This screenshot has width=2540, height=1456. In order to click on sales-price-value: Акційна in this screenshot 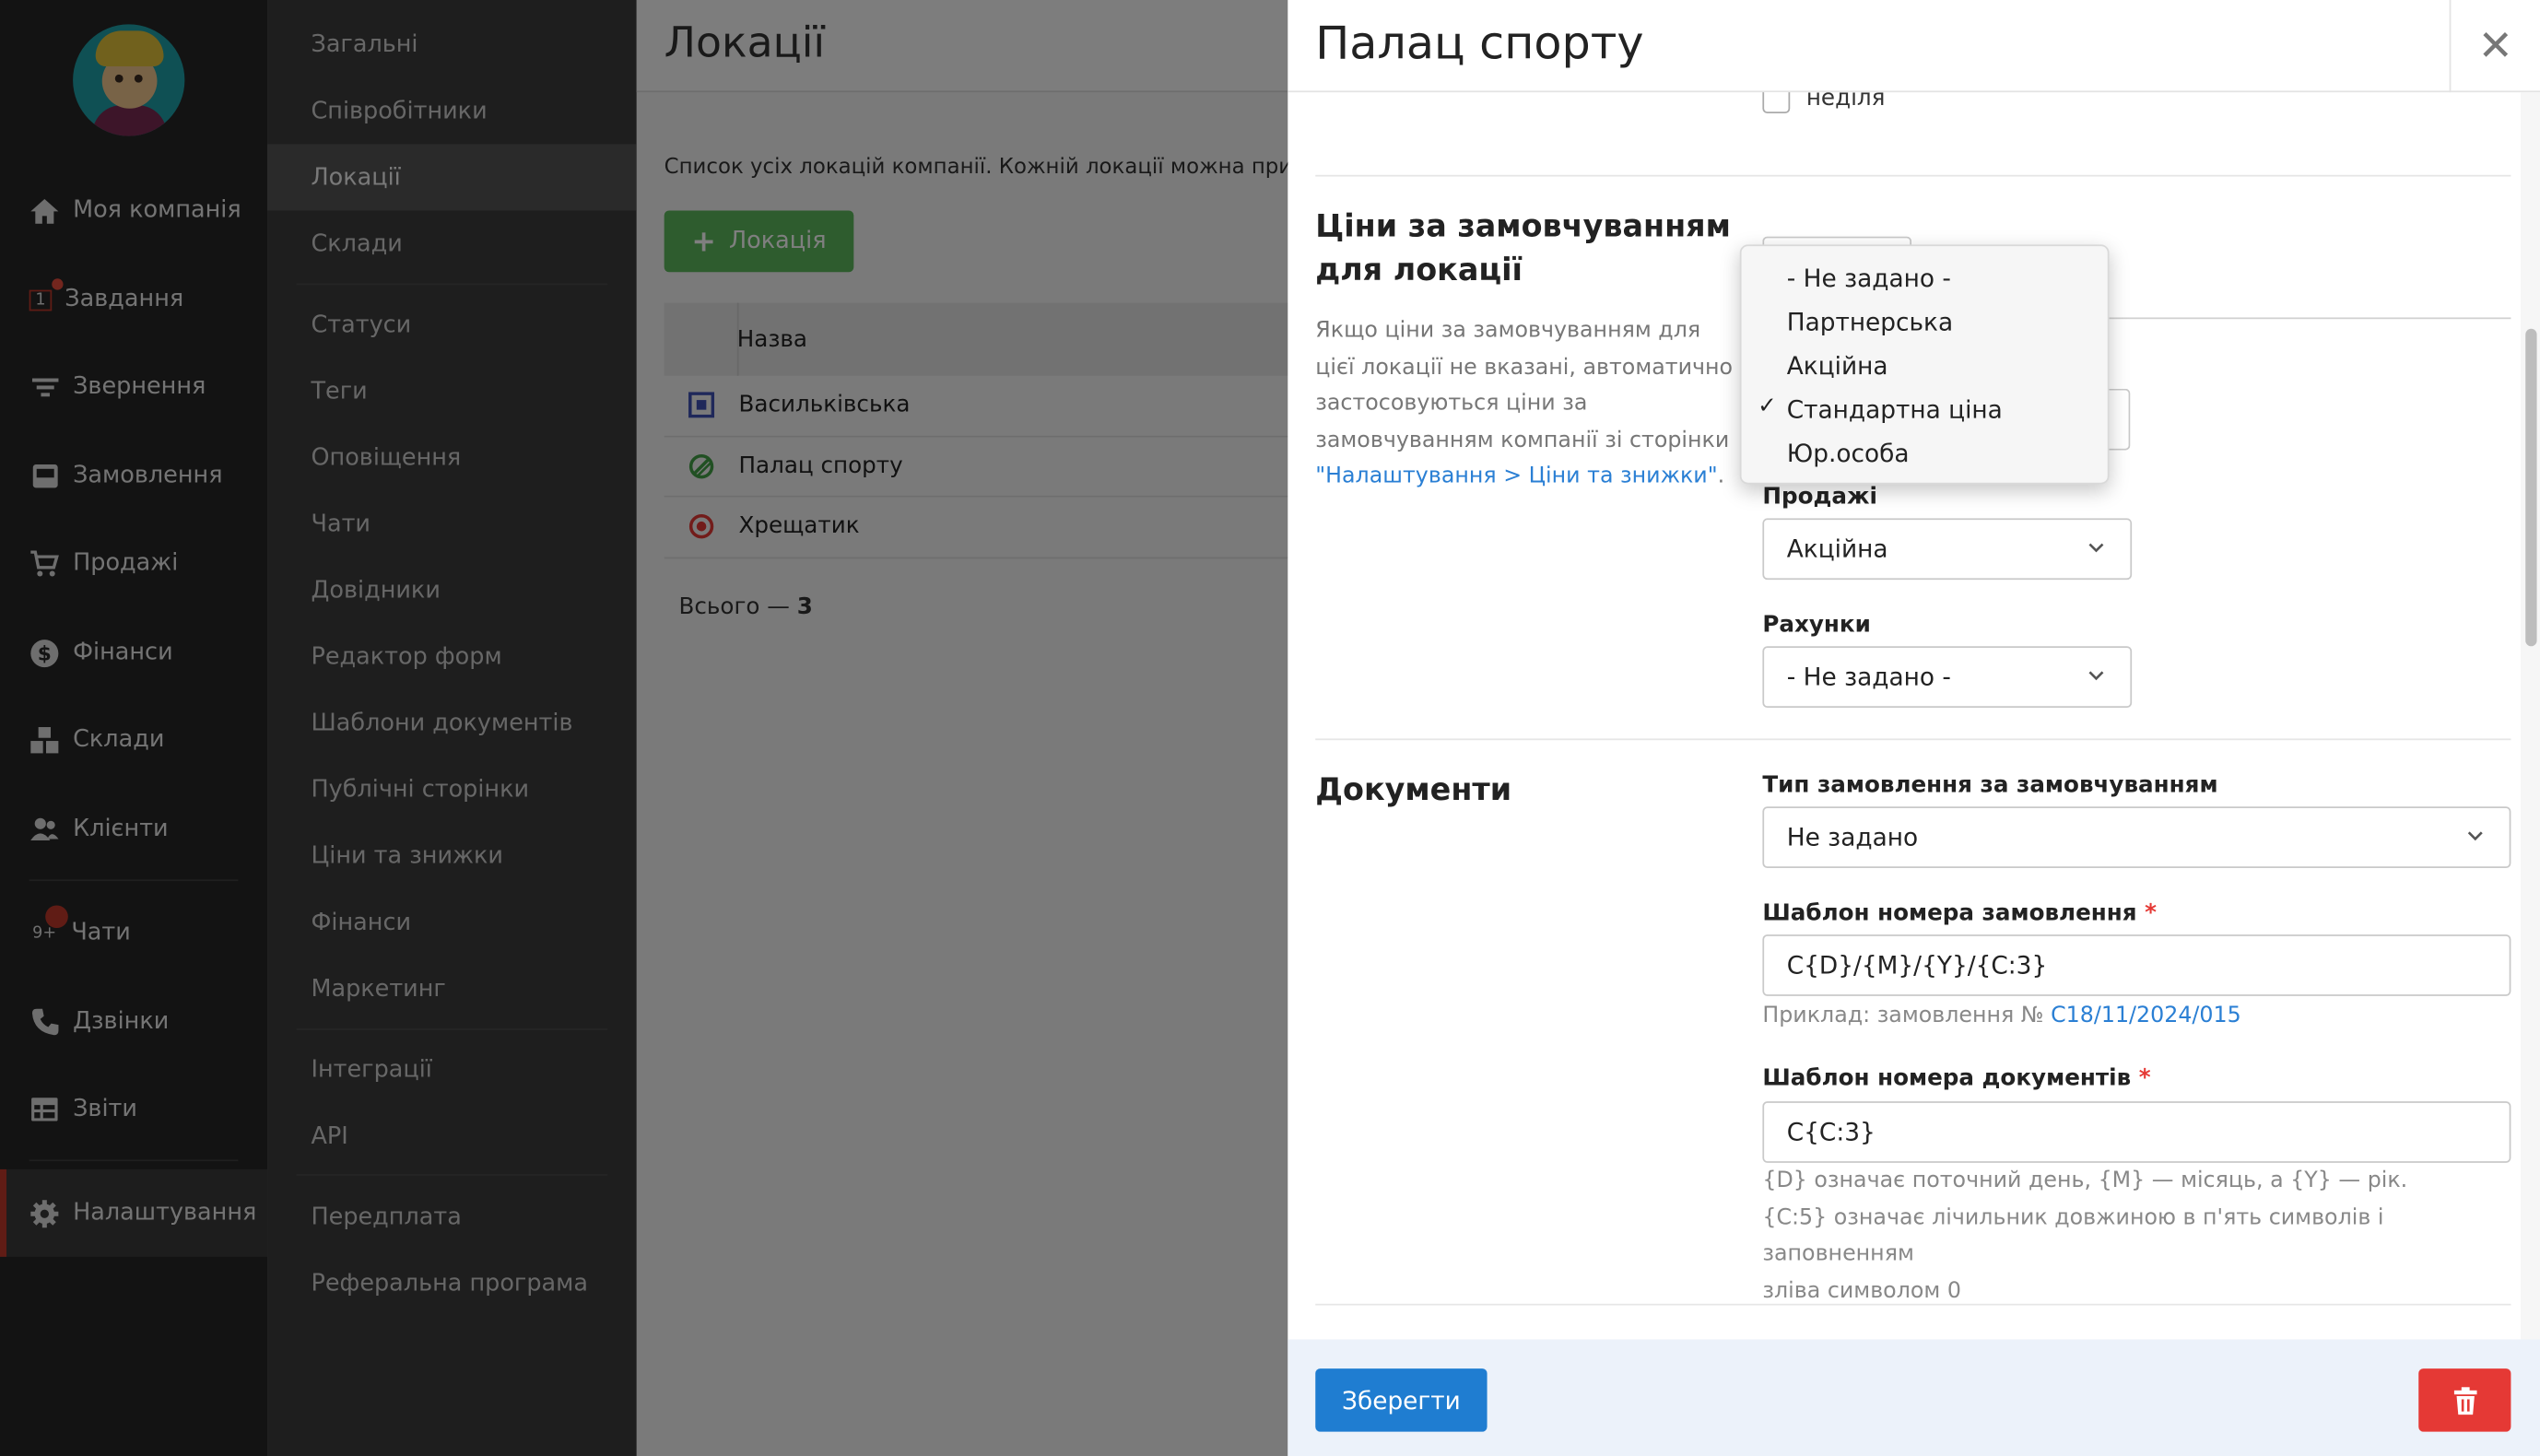, I will do `click(1837, 549)`.